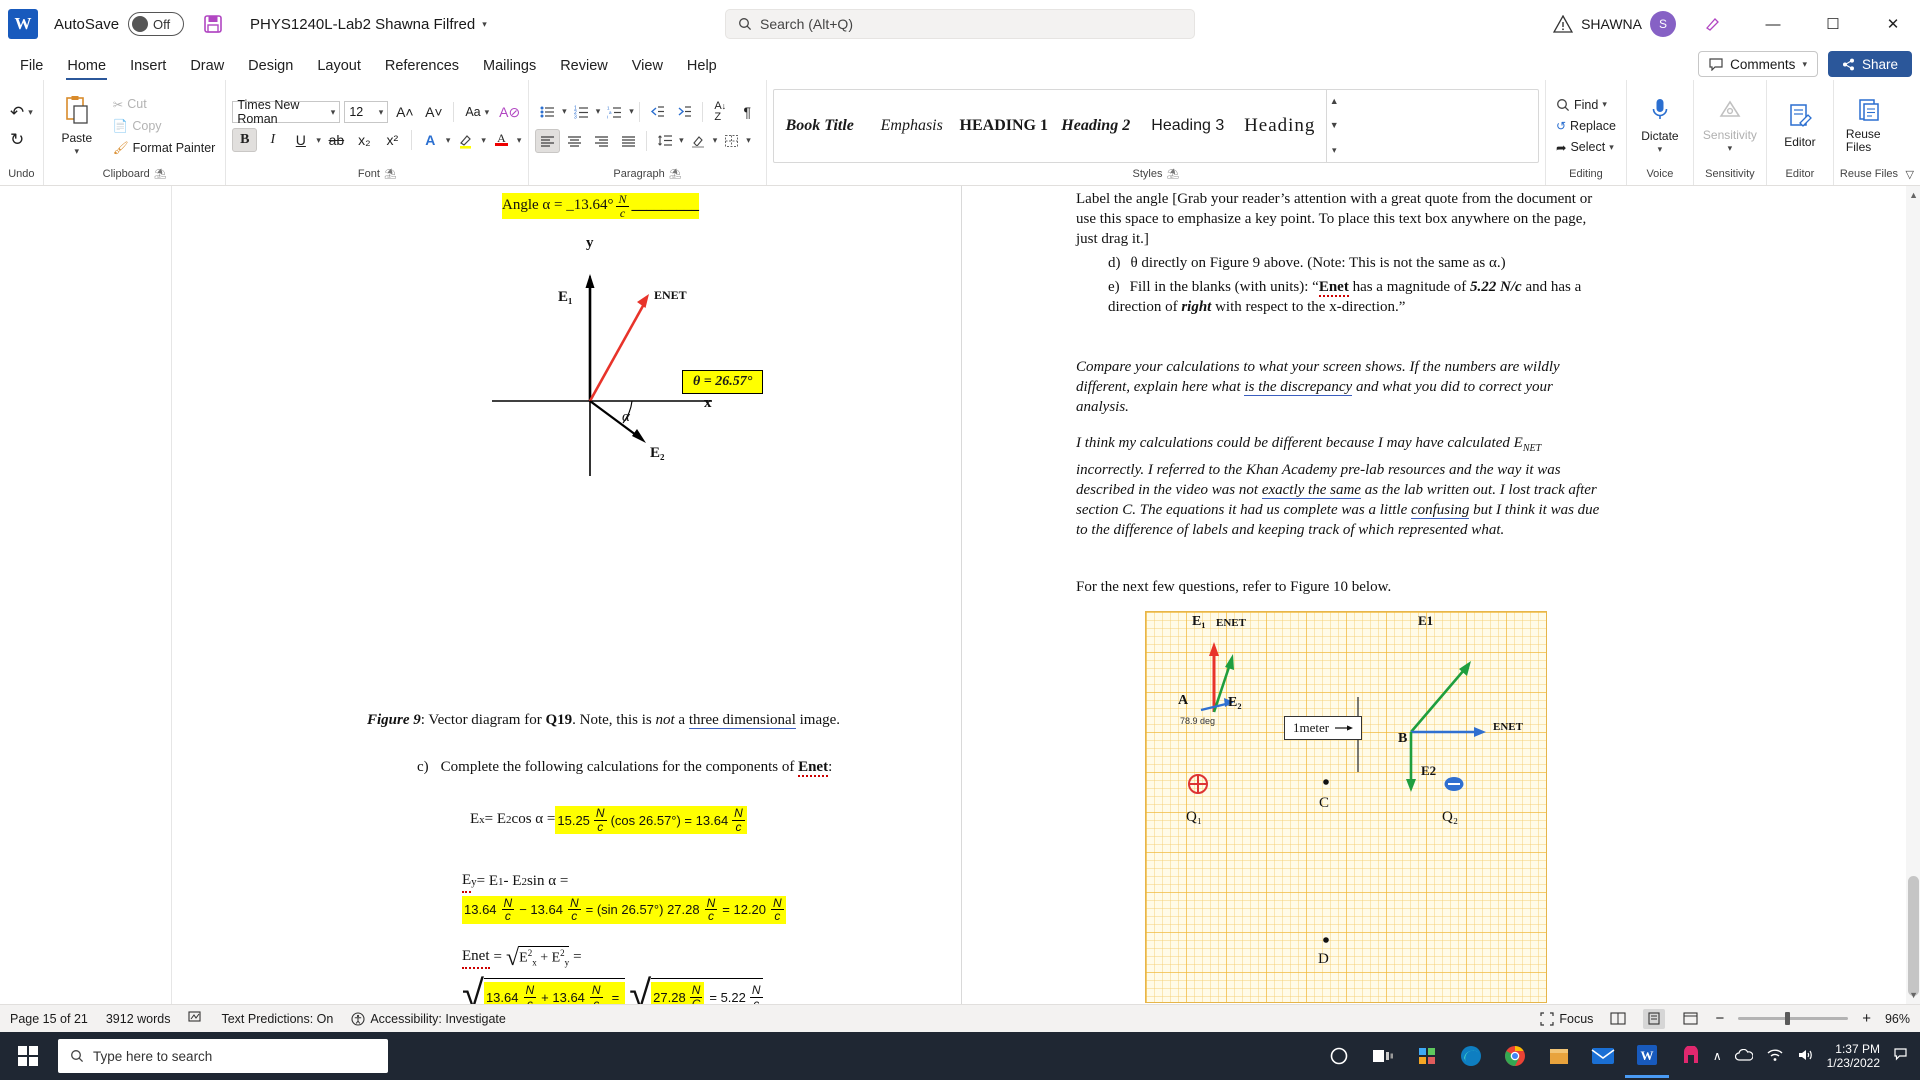  Describe the element at coordinates (286, 112) in the screenshot. I see `font-family-select: Times New Roman ▾` at that location.